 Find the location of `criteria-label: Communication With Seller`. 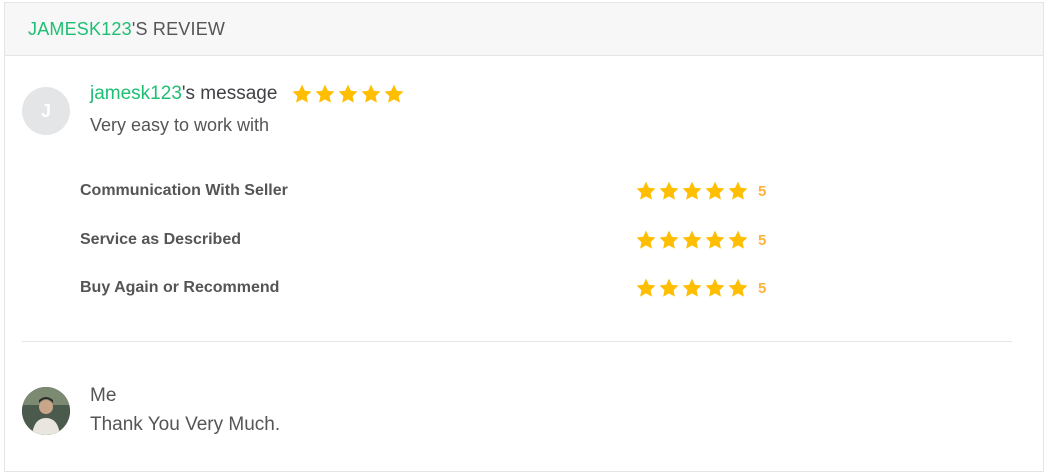

criteria-label: Communication With Seller is located at coordinates (184, 190).